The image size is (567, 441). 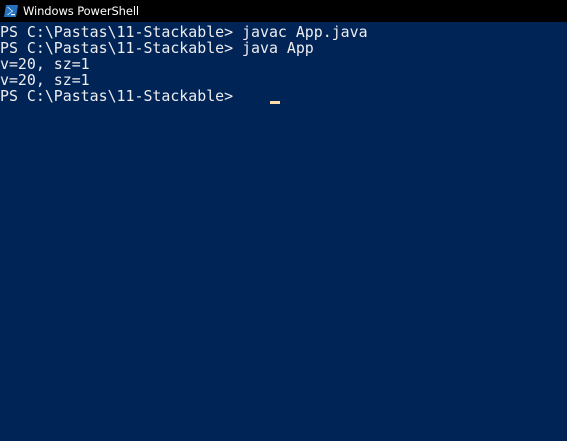 What do you see at coordinates (81, 11) in the screenshot?
I see `window-title: Windows PowerShell` at bounding box center [81, 11].